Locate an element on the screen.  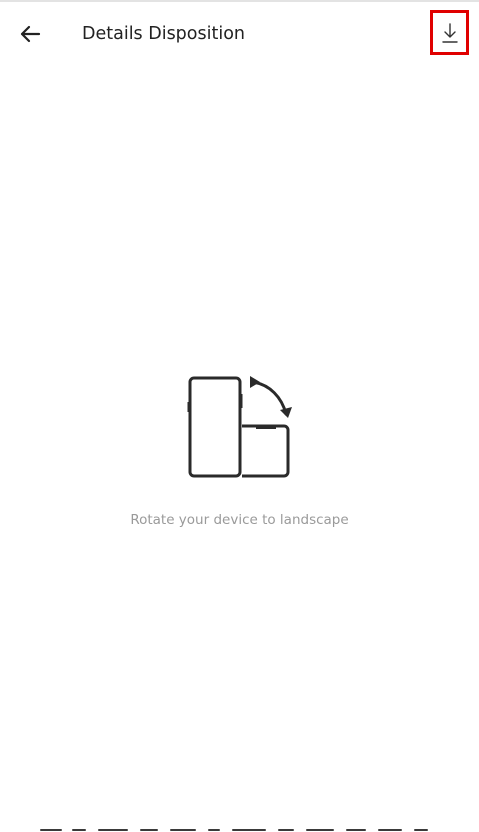
back-button is located at coordinates (30, 34).